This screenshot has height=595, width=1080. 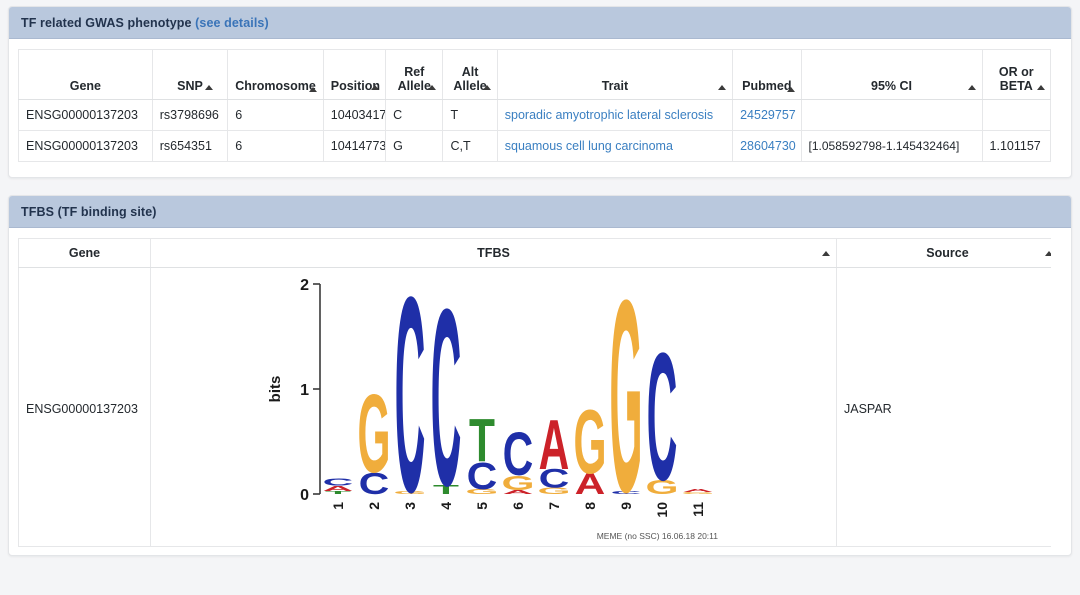 What do you see at coordinates (482, 506) in the screenshot?
I see `svg-text: 5` at bounding box center [482, 506].